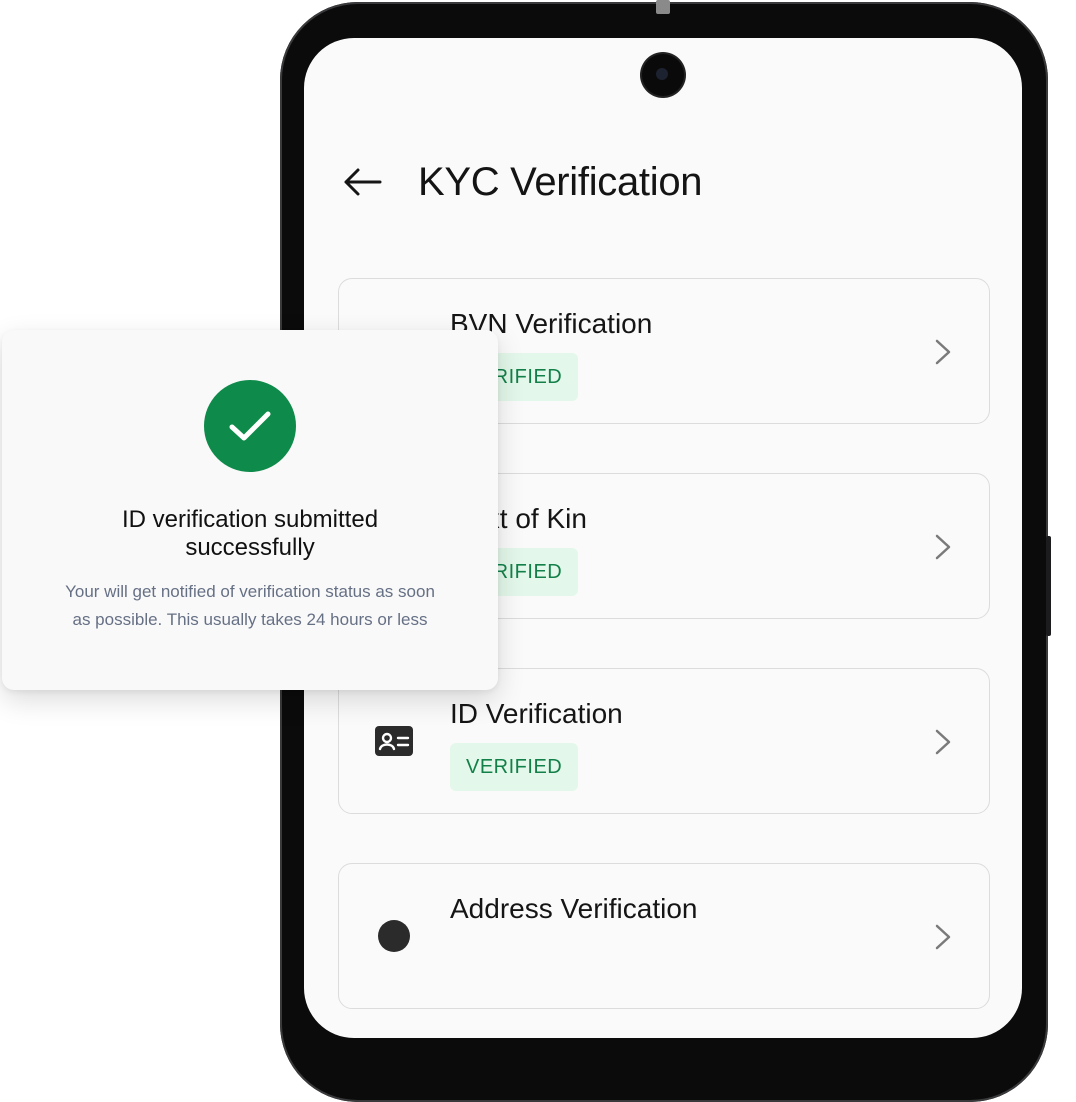 This screenshot has width=1076, height=1102. I want to click on arrow-left-icon, so click(363, 182).